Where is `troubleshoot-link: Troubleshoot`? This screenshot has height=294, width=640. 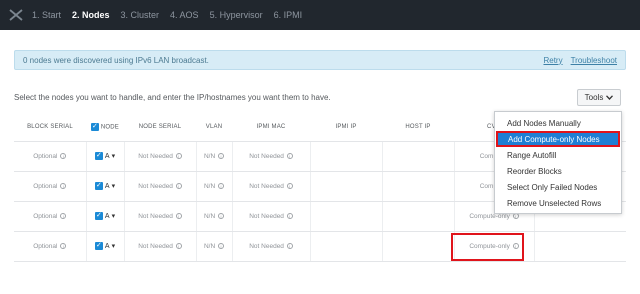
troubleshoot-link: Troubleshoot is located at coordinates (594, 60).